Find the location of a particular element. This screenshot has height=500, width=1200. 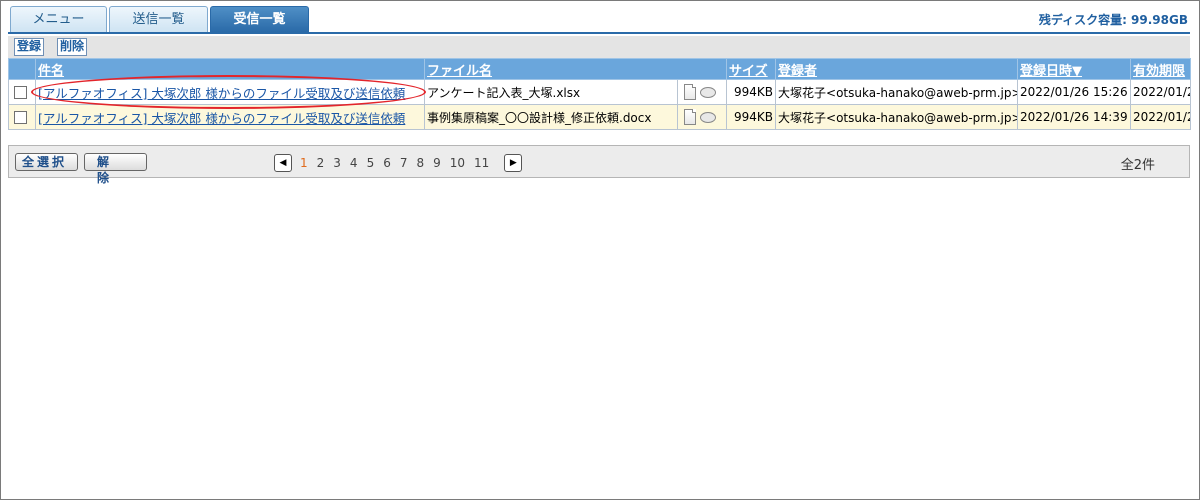

header-checkbox is located at coordinates (22, 69).